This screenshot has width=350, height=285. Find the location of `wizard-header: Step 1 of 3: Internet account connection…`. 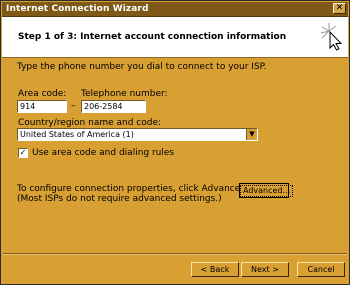

wizard-header: Step 1 of 3: Internet account connection… is located at coordinates (175, 37).